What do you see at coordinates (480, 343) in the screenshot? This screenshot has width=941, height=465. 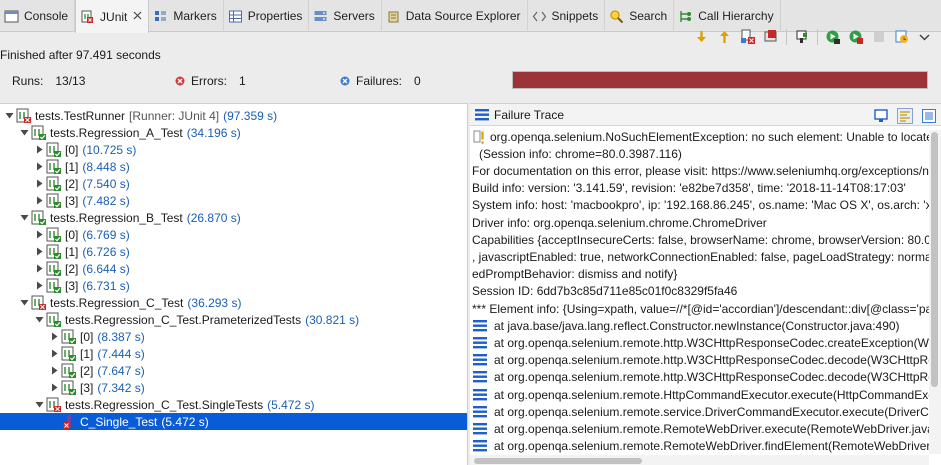 I see `stack-frame-icon` at bounding box center [480, 343].